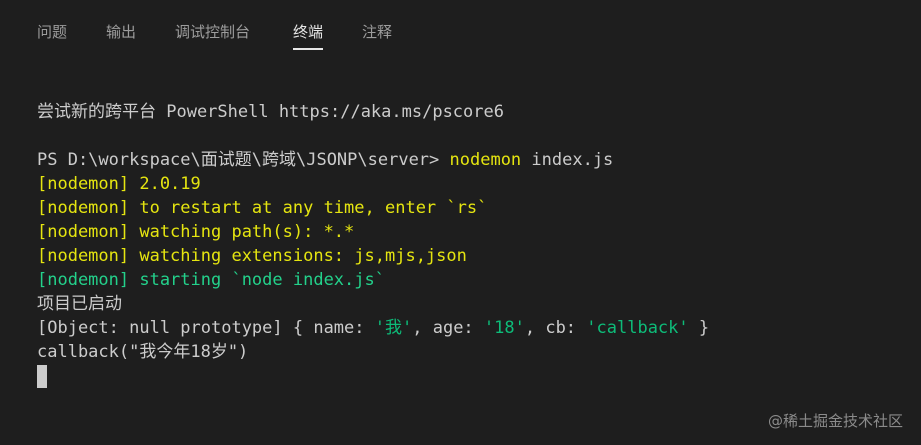 This screenshot has height=445, width=921. I want to click on nodemon-starting-line: [nodemon] starting `node index.js`, so click(211, 280).